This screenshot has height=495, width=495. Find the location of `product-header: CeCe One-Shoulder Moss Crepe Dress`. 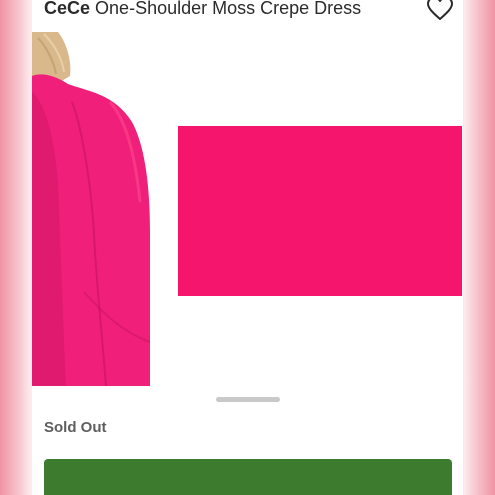

product-header: CeCe One-Shoulder Moss Crepe Dress is located at coordinates (247, 14).